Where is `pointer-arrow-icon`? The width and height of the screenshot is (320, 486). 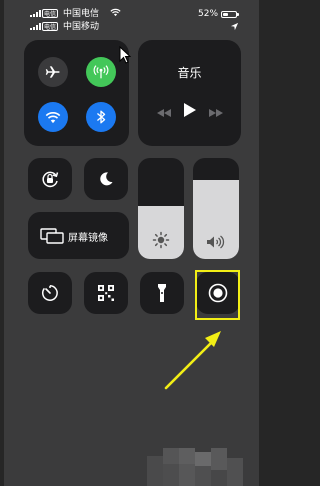
pointer-arrow-icon is located at coordinates (192, 360).